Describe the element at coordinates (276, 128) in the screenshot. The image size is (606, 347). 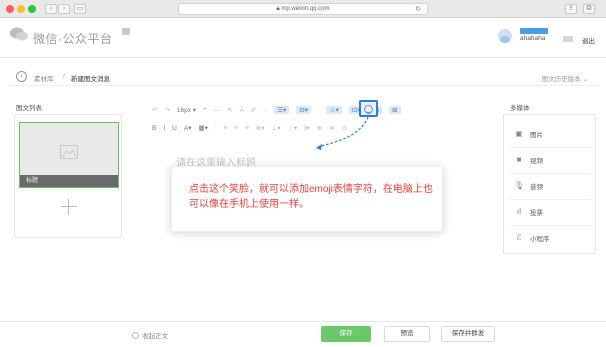
I see `line-height-select: ⊥▾` at that location.